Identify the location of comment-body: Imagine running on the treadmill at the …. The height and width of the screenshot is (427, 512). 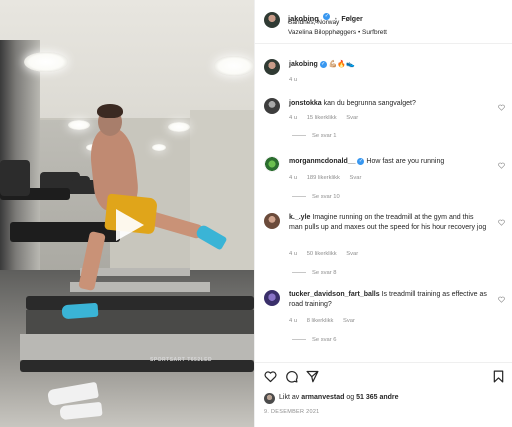
(388, 222).